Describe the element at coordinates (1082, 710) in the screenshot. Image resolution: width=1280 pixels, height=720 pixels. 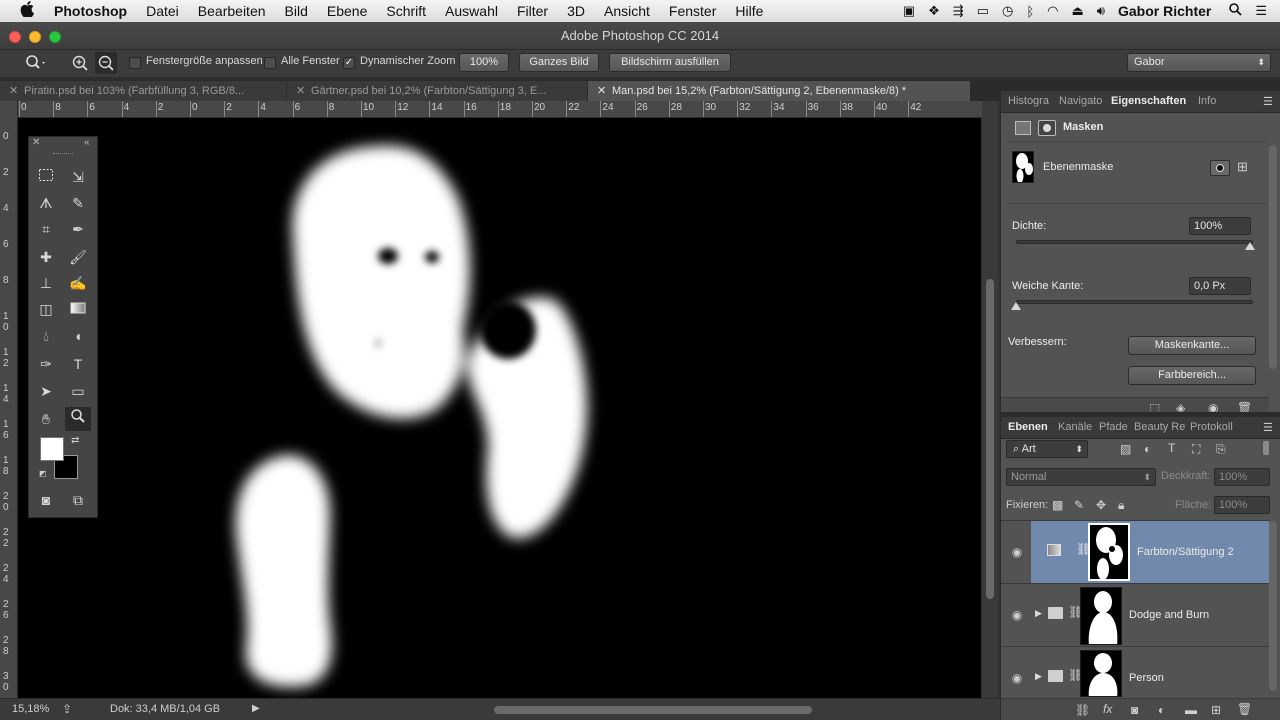
I see `link-layers-icon: ⛓` at that location.